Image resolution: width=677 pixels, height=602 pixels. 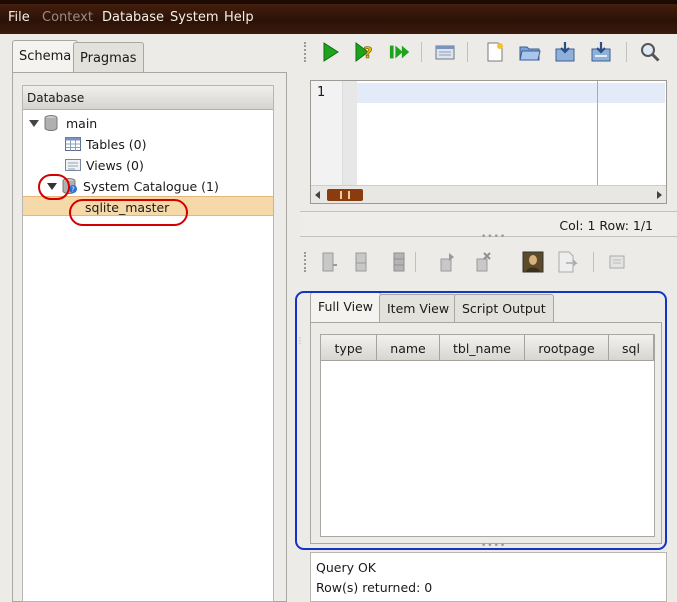 What do you see at coordinates (495, 52) in the screenshot?
I see `new-file-icon` at bounding box center [495, 52].